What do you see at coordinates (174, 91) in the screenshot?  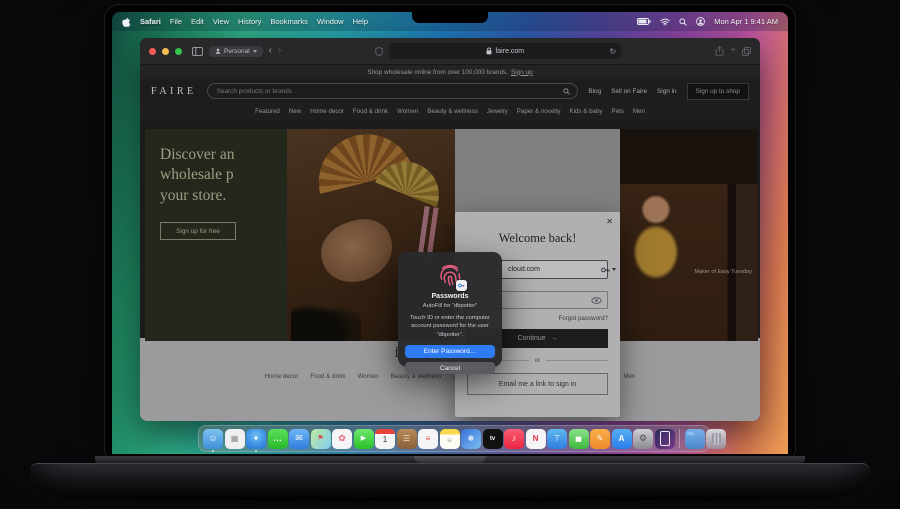 I see `faire-logo: FAIRE` at bounding box center [174, 91].